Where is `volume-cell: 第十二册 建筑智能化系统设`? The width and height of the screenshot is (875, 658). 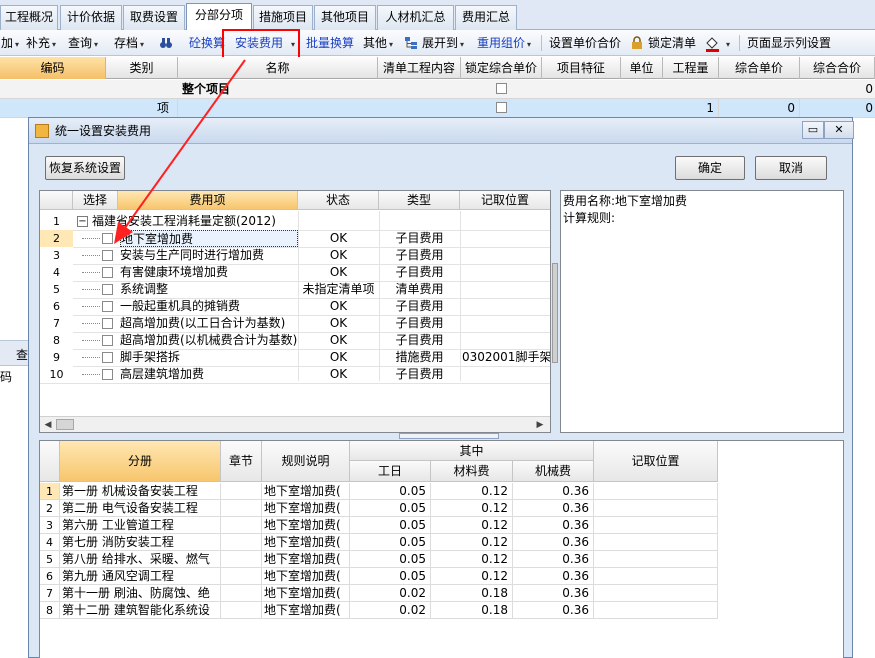
volume-cell: 第十二册 建筑智能化系统设 is located at coordinates (140, 610).